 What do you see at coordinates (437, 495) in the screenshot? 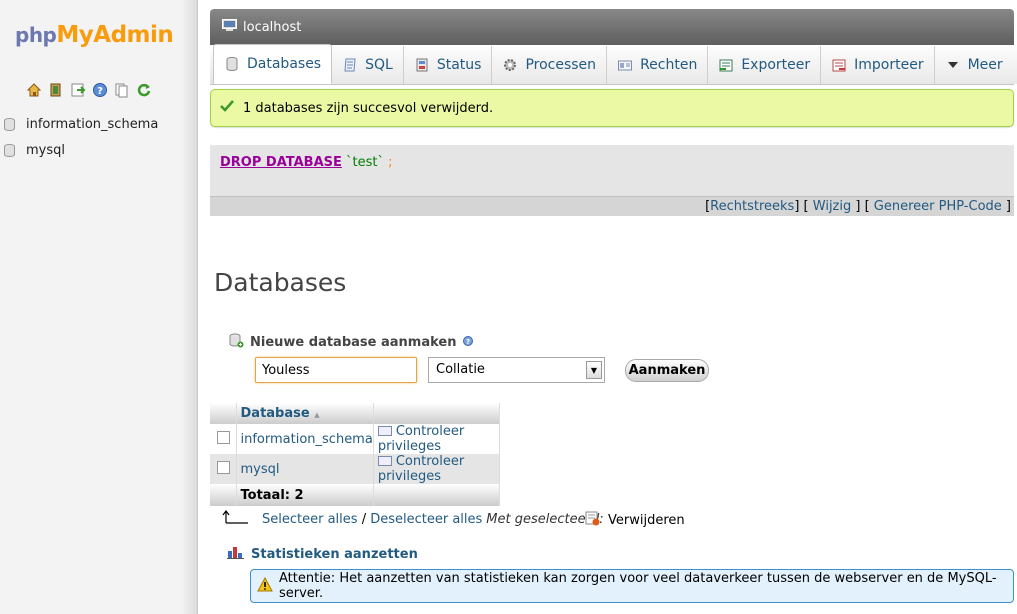
I see `total-empty-cell` at bounding box center [437, 495].